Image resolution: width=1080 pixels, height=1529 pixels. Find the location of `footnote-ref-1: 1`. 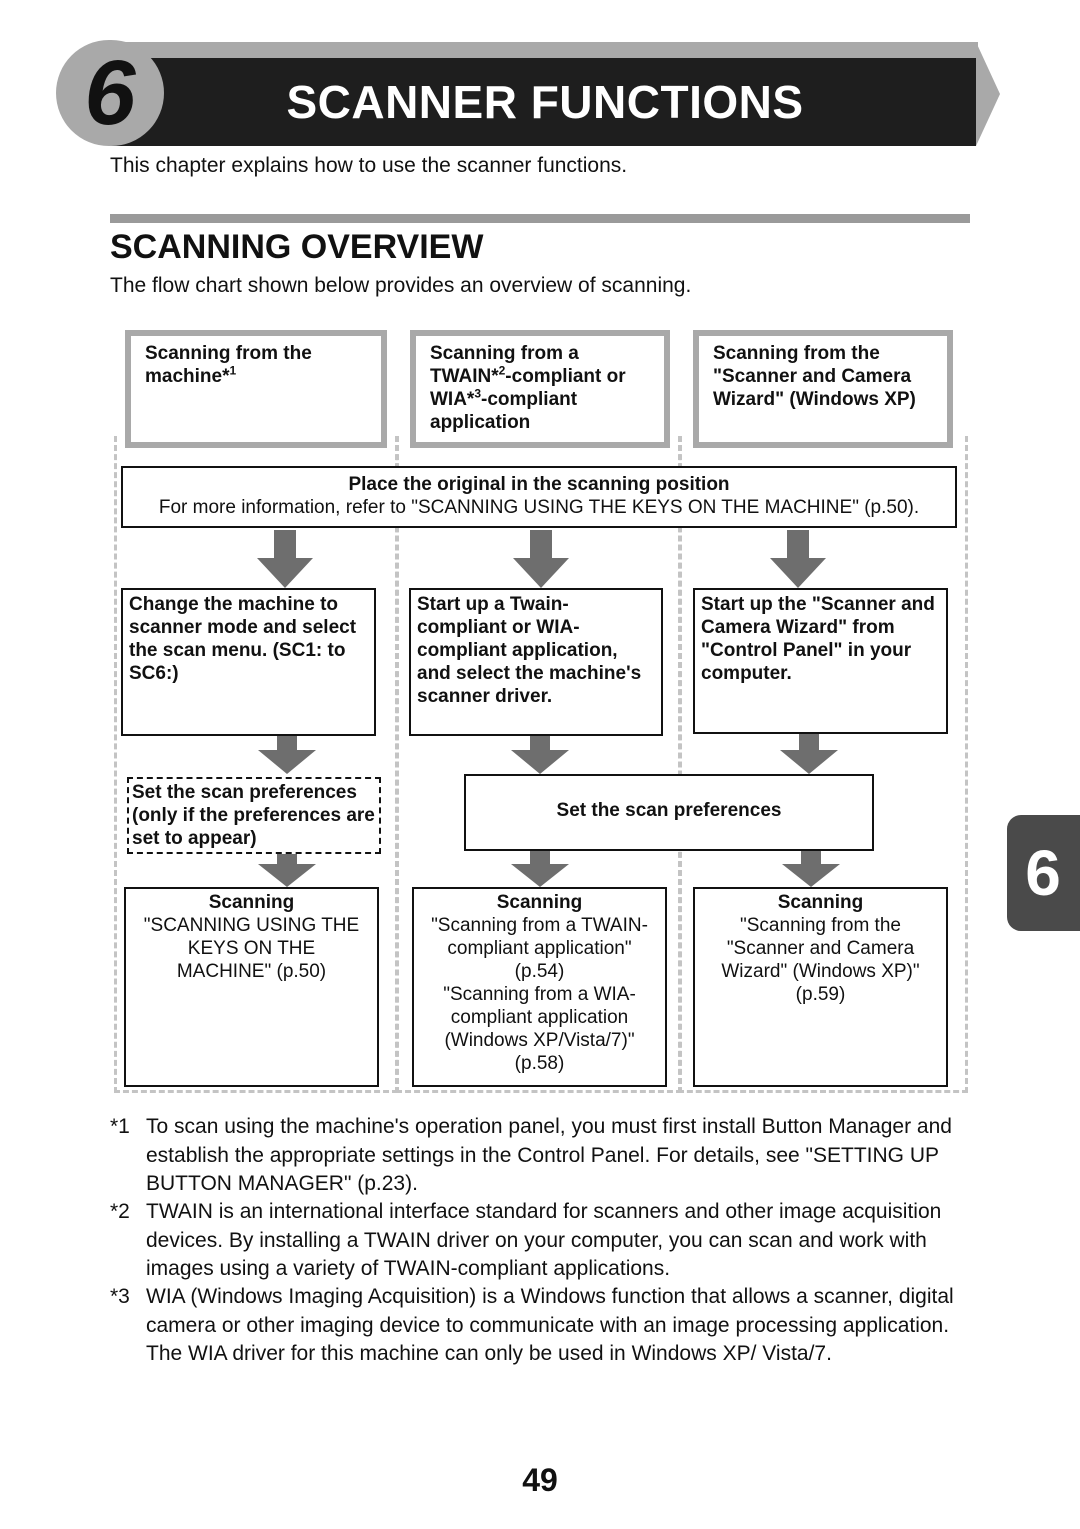

footnote-ref-1: 1 is located at coordinates (232, 371).